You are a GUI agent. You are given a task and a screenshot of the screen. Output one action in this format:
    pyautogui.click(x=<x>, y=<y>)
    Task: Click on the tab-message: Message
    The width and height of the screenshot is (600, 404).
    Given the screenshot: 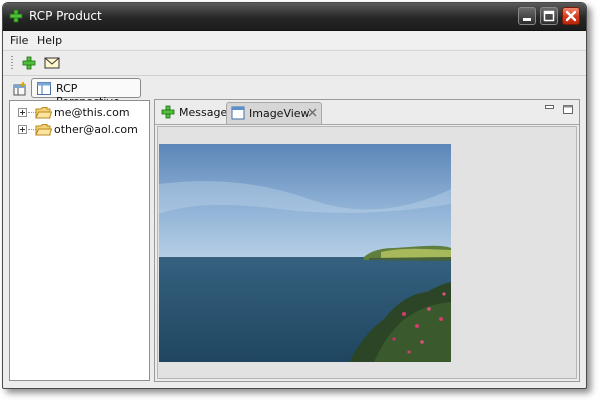 What is the action you would take?
    pyautogui.click(x=192, y=113)
    